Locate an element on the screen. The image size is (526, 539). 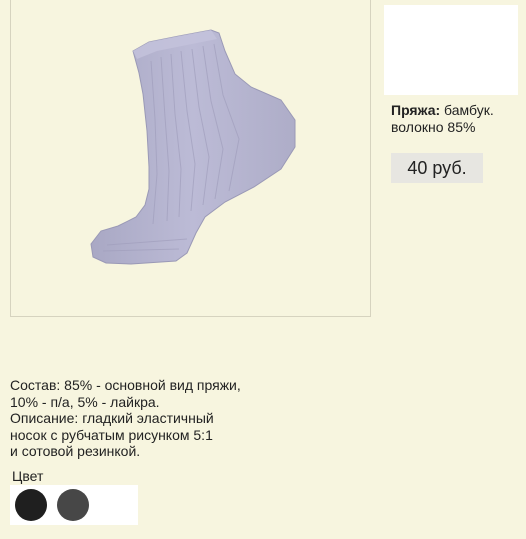
color-swatch-dark-gray is located at coordinates (73, 505).